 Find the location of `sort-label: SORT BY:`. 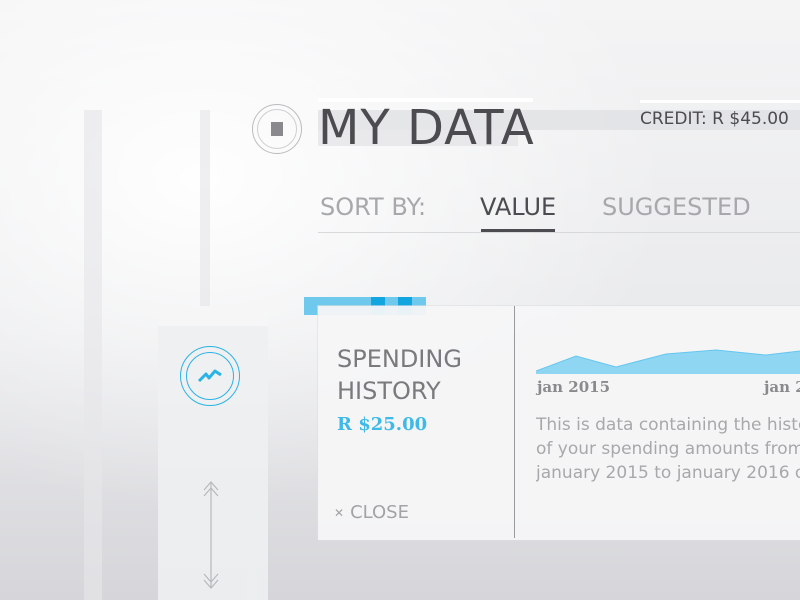

sort-label: SORT BY: is located at coordinates (373, 207).